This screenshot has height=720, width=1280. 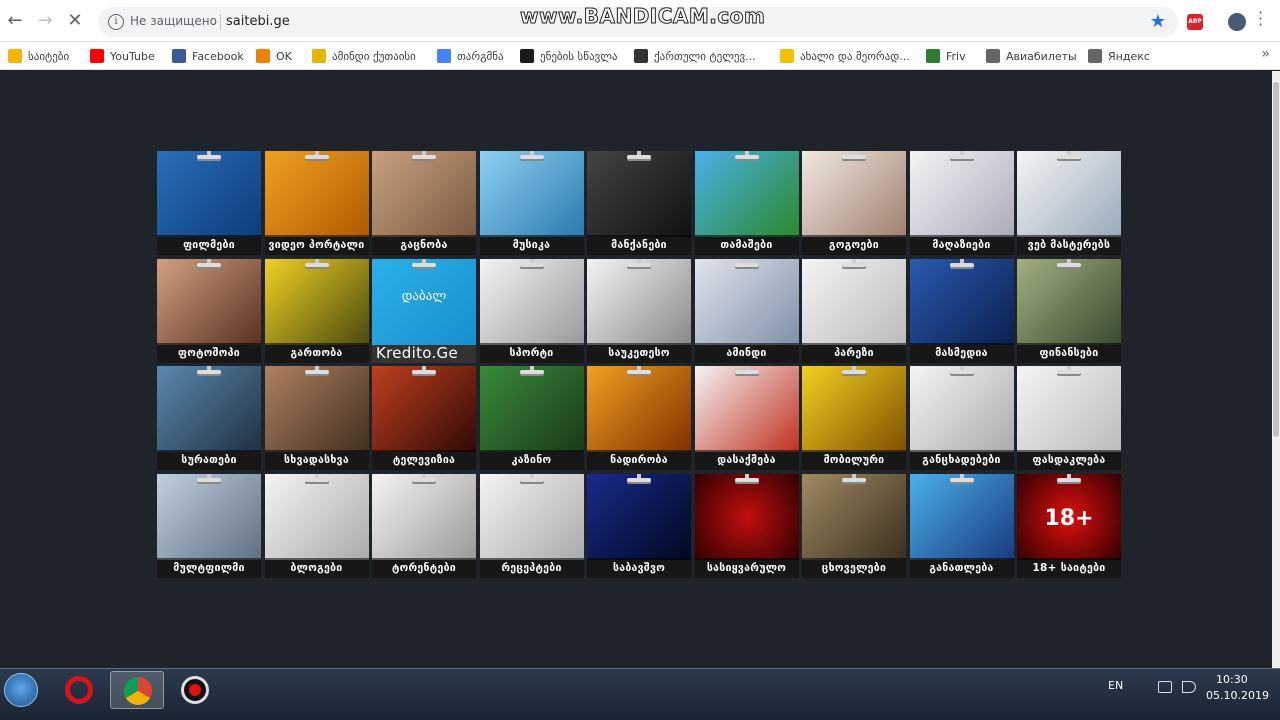 I want to click on bookmark-label: თარგმნა, so click(x=480, y=56).